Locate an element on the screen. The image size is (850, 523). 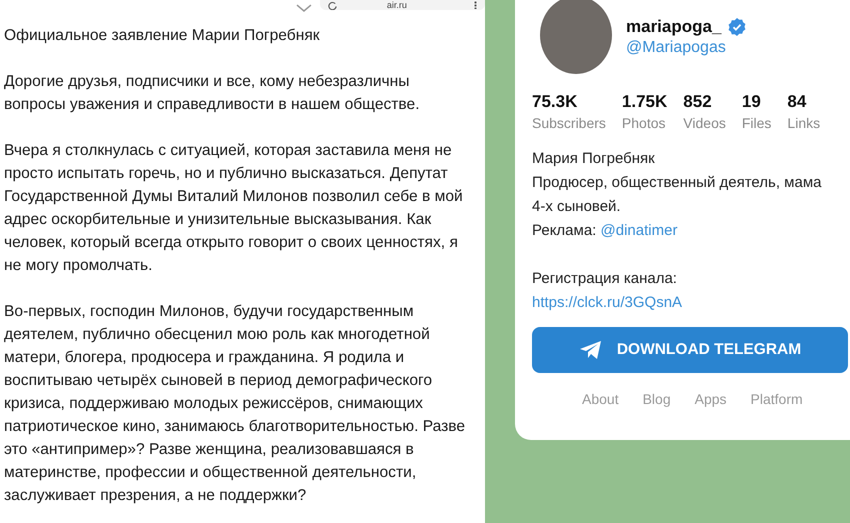
footer-link: Apps is located at coordinates (710, 399).